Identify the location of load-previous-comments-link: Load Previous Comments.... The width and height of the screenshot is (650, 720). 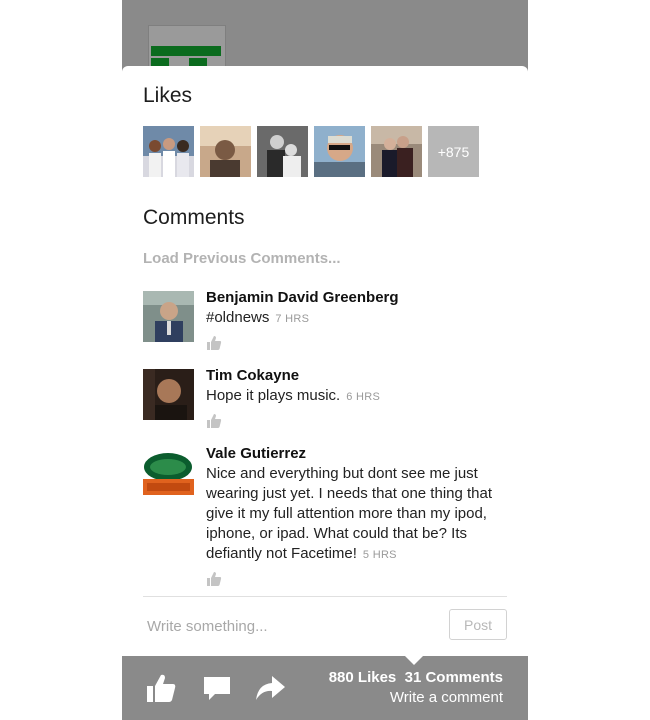
(242, 258).